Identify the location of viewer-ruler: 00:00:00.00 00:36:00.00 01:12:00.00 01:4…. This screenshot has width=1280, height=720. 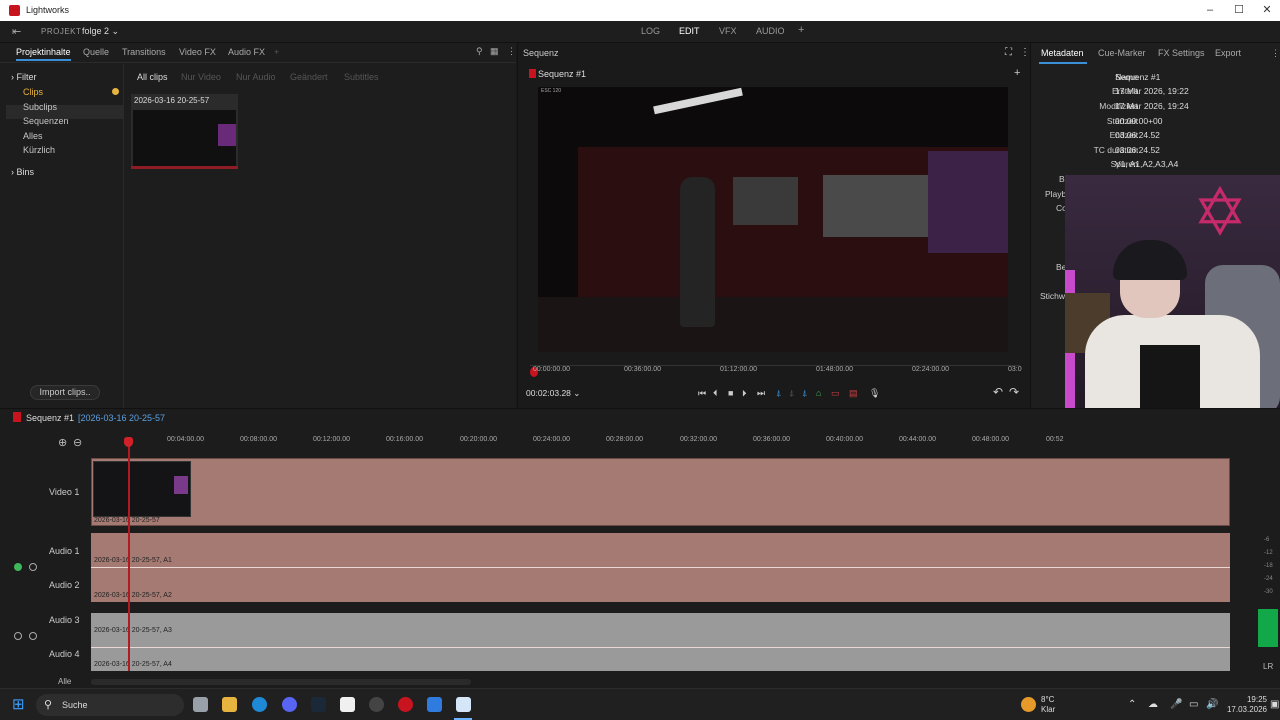
(776, 371).